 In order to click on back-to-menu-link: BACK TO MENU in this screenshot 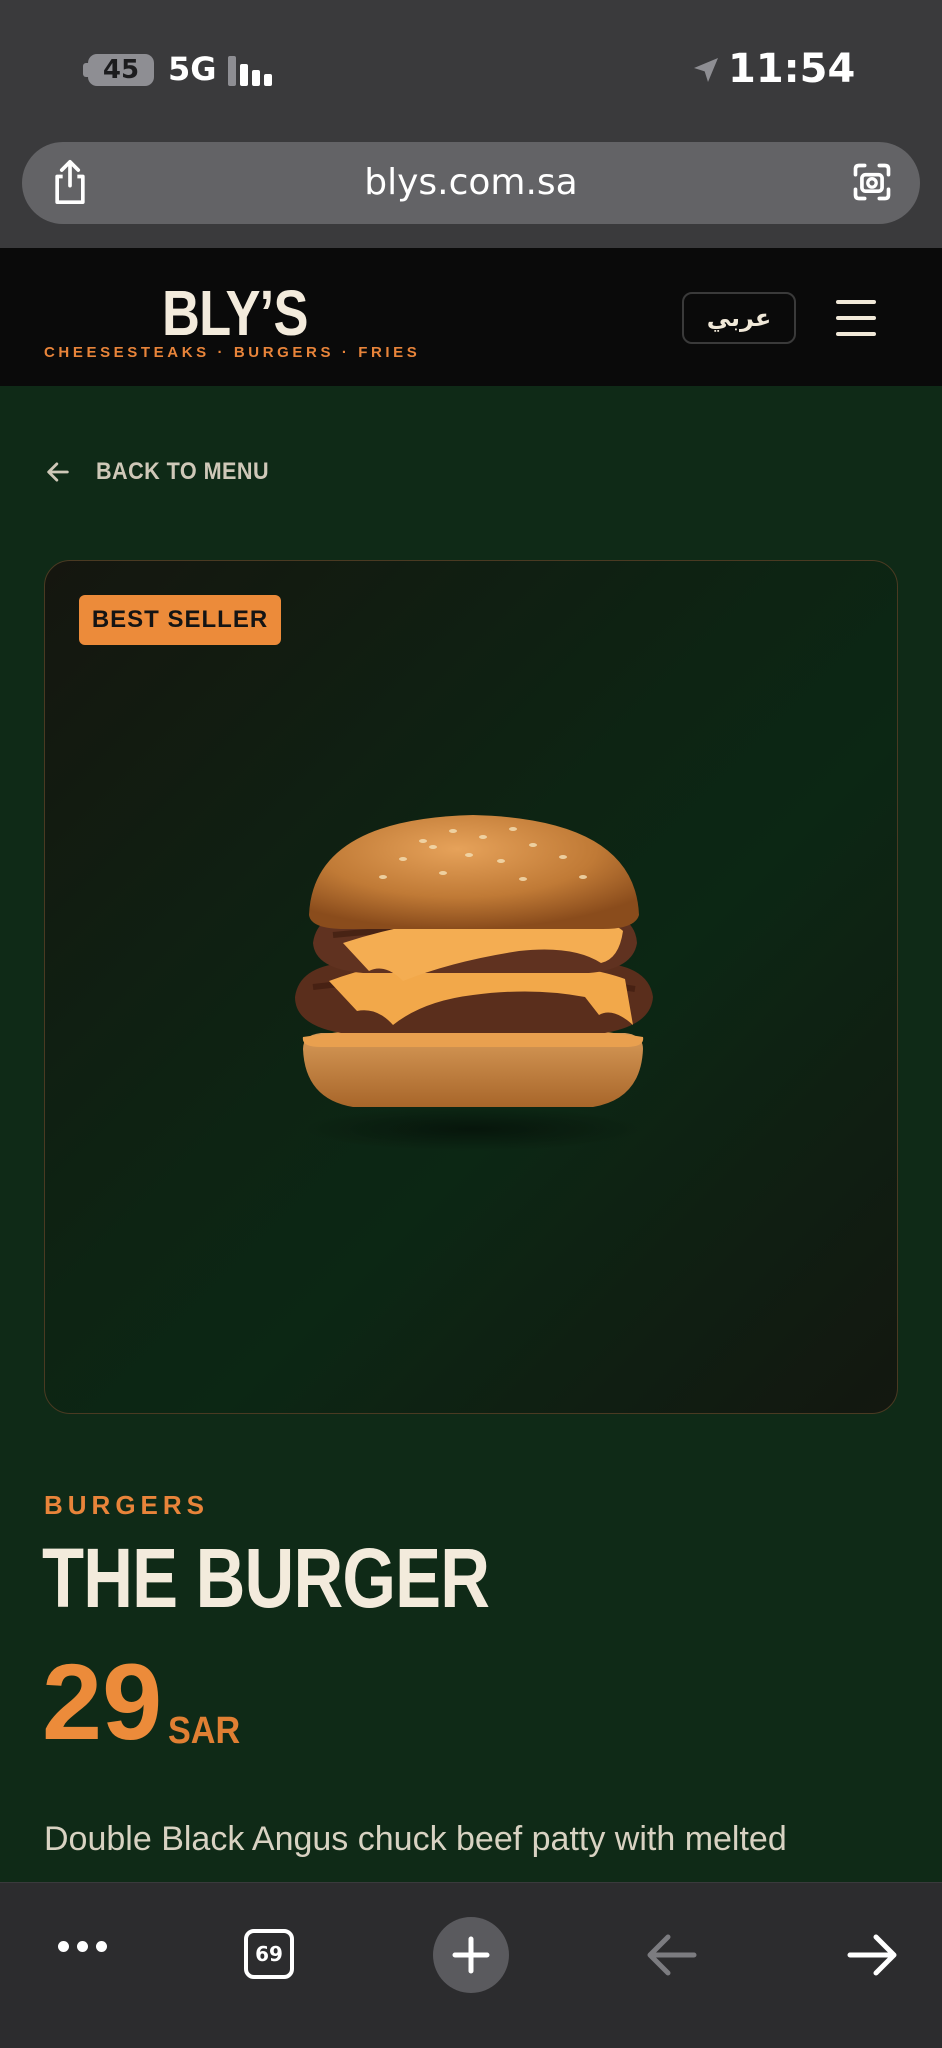, I will do `click(166, 472)`.